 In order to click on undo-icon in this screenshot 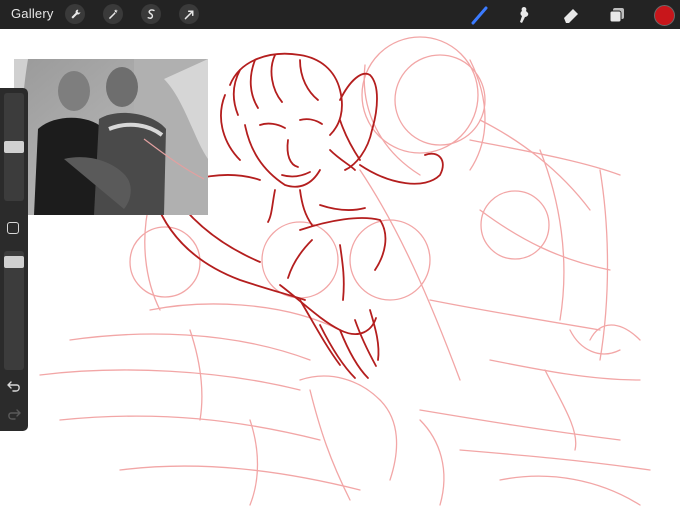, I will do `click(14, 386)`.